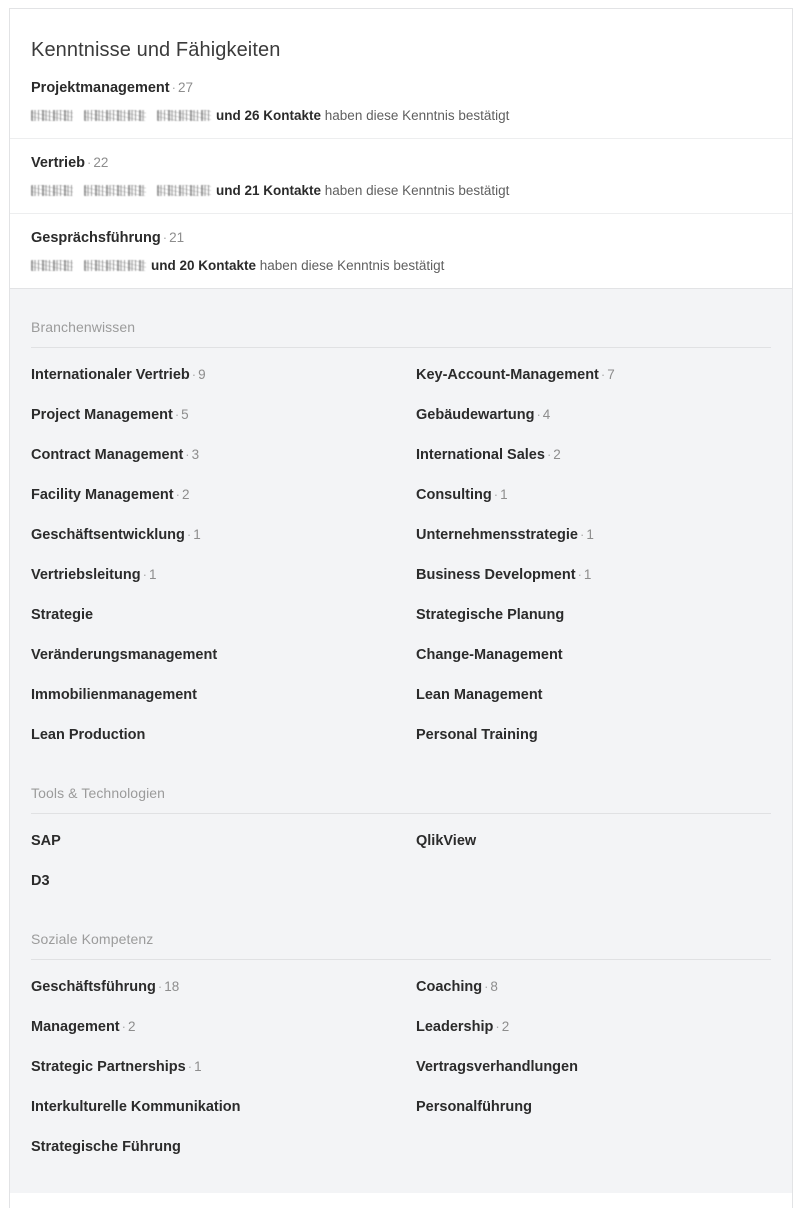 The image size is (802, 1208). Describe the element at coordinates (108, 535) in the screenshot. I see `skill-name: Geschäftsentwicklung` at that location.